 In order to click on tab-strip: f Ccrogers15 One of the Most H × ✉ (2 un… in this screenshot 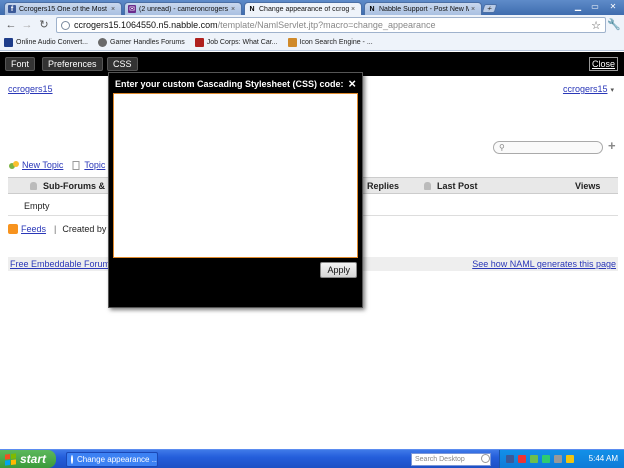, I will do `click(312, 7)`.